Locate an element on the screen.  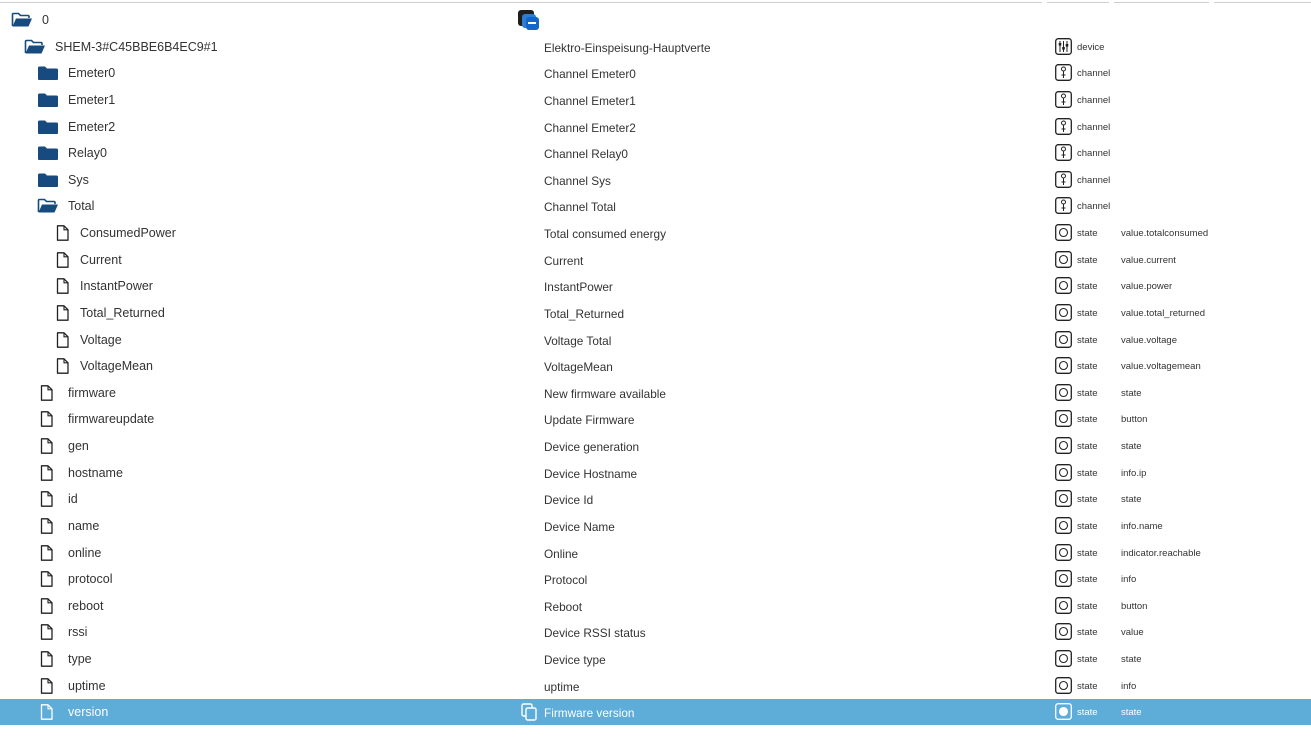
object-id: Total is located at coordinates (81, 206).